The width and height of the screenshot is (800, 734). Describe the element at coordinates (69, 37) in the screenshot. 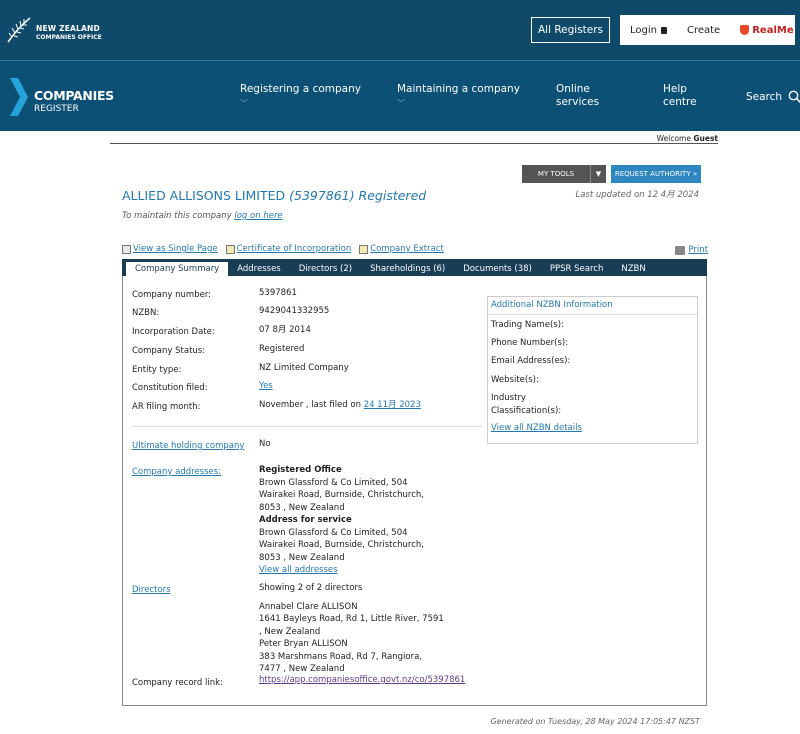

I see `nz-logo-line2: COMPANIES OFFICE` at that location.